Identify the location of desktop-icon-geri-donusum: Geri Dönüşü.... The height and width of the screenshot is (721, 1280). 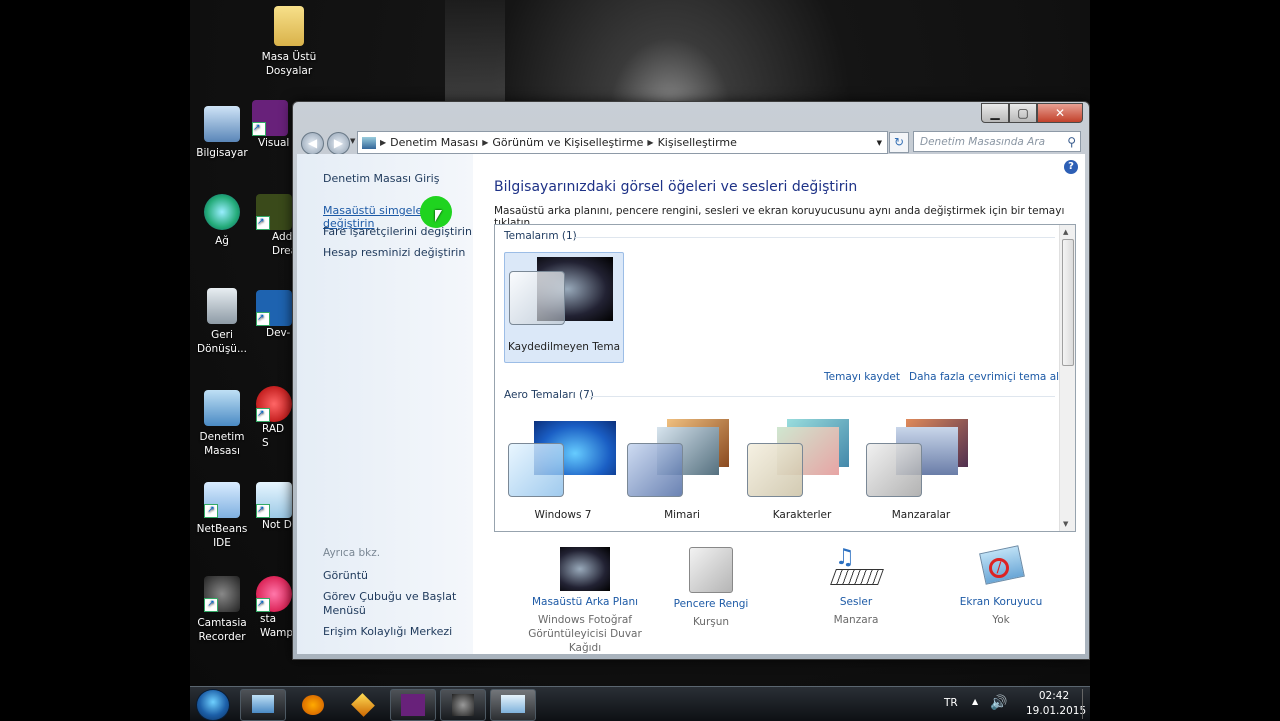
(222, 322).